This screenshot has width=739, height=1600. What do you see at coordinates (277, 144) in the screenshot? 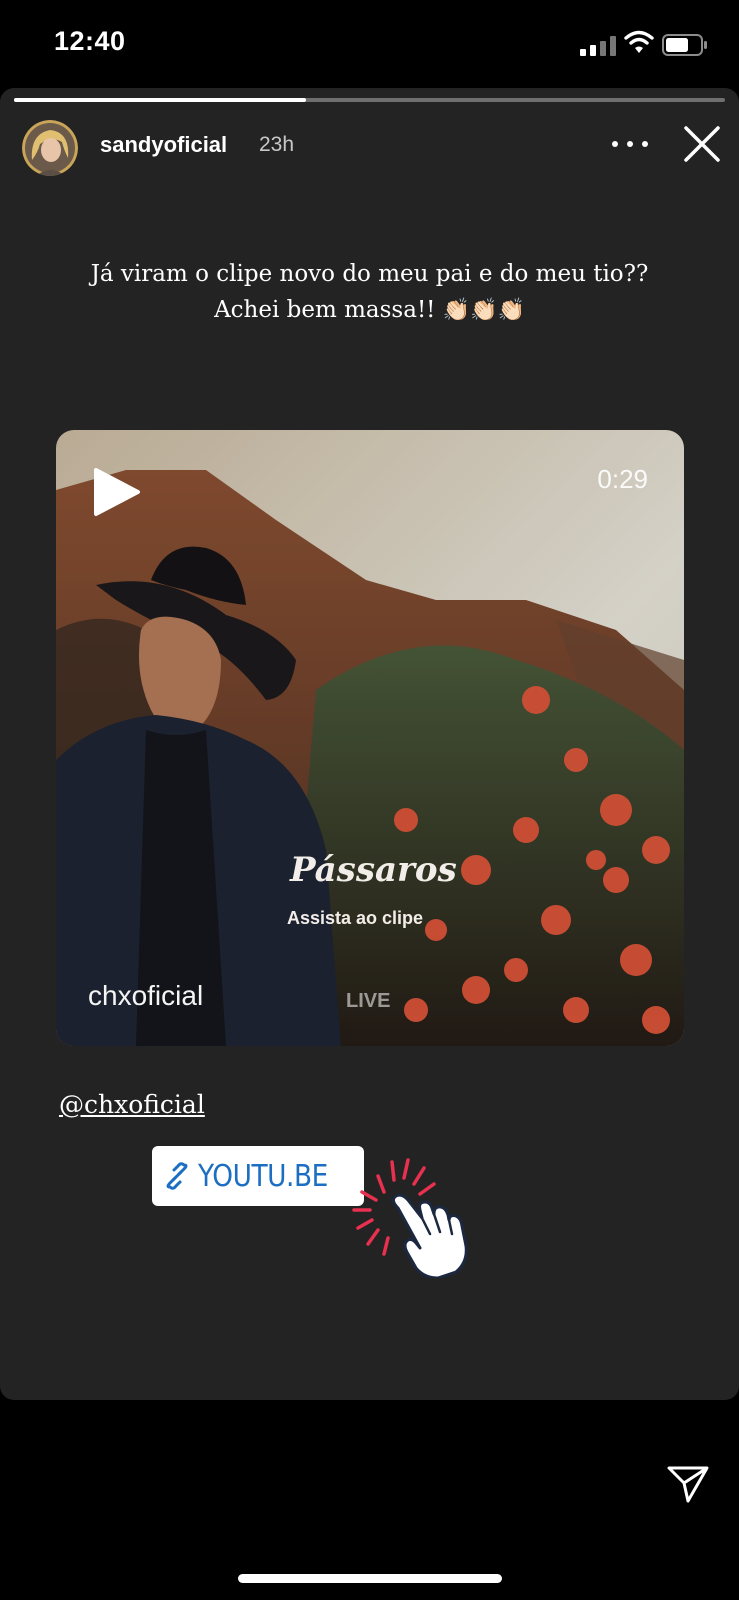
I see `story-time-ago: 23h` at bounding box center [277, 144].